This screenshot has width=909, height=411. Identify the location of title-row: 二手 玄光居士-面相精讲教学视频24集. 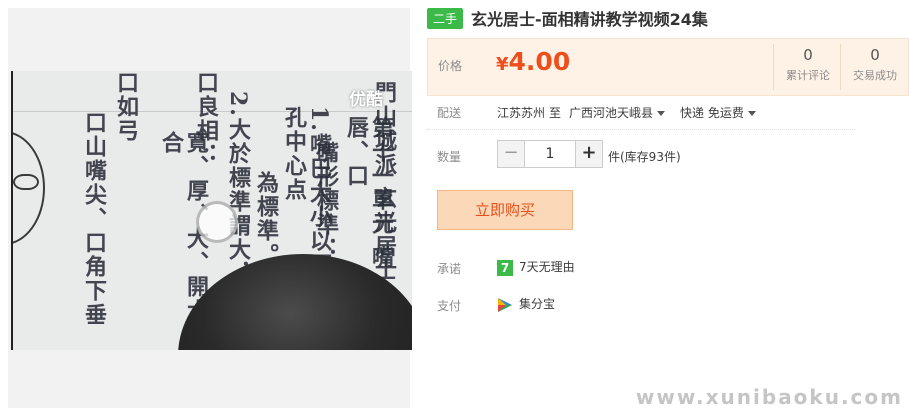
(567, 18).